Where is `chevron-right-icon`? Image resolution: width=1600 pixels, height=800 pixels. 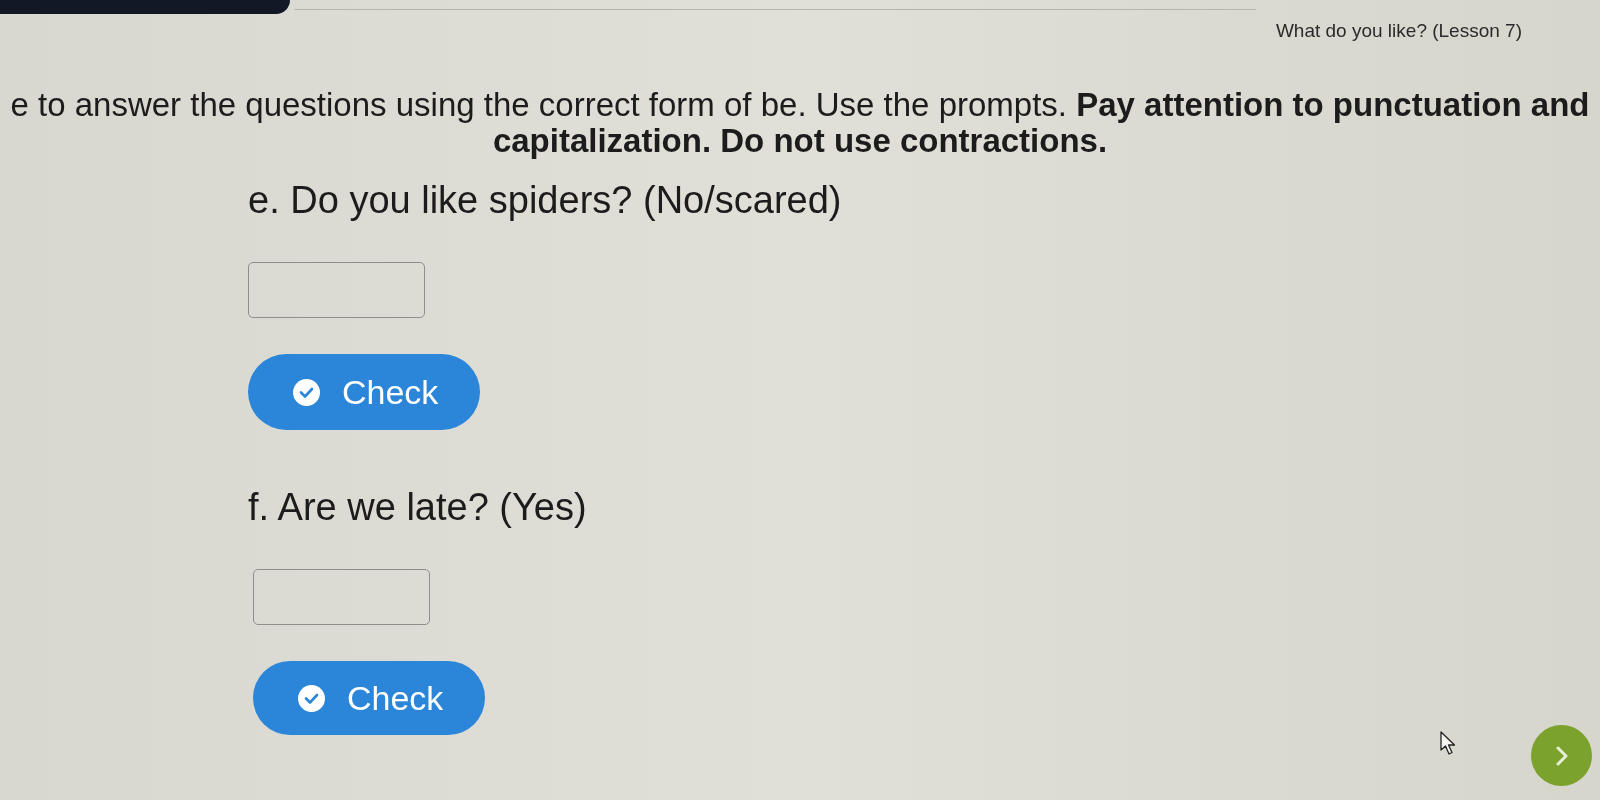
chevron-right-icon is located at coordinates (1561, 755).